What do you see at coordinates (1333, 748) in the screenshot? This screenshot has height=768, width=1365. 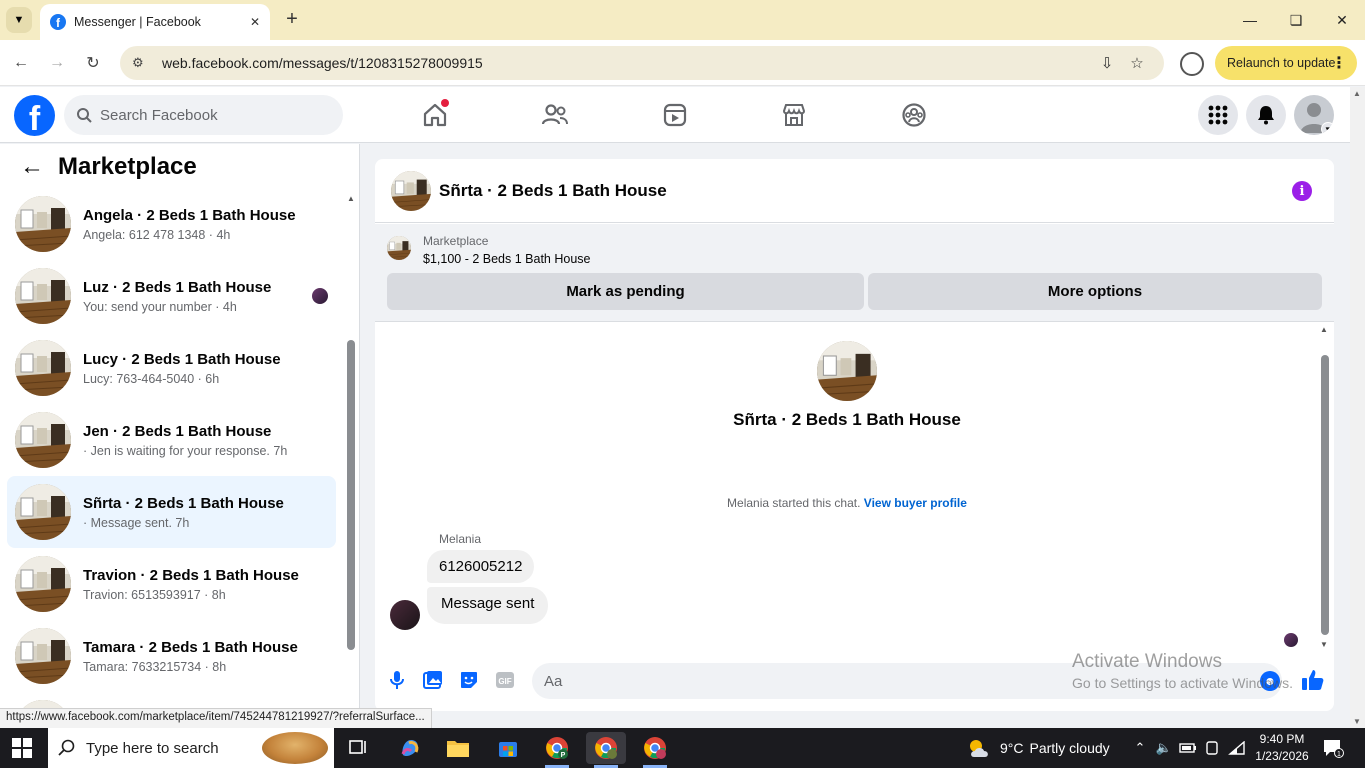 I see `notification-center-icon: 1` at bounding box center [1333, 748].